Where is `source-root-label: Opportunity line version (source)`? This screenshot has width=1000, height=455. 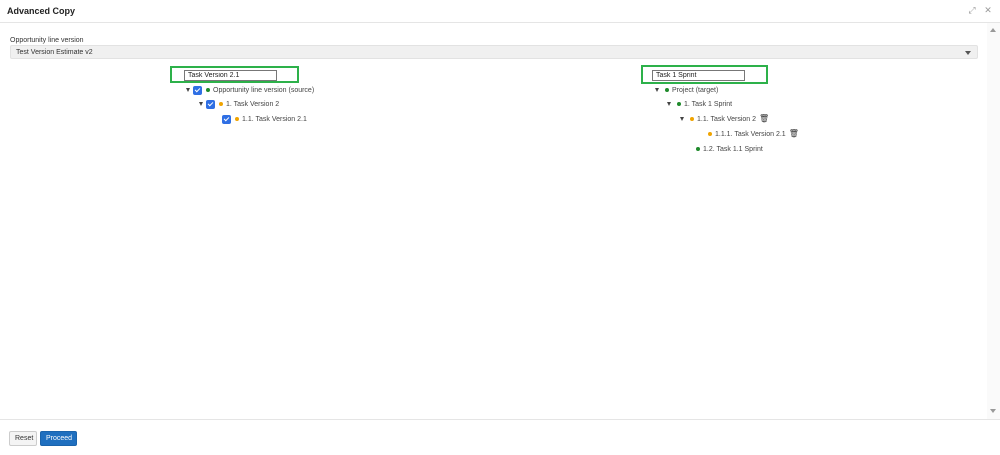
source-root-label: Opportunity line version (source) is located at coordinates (264, 90).